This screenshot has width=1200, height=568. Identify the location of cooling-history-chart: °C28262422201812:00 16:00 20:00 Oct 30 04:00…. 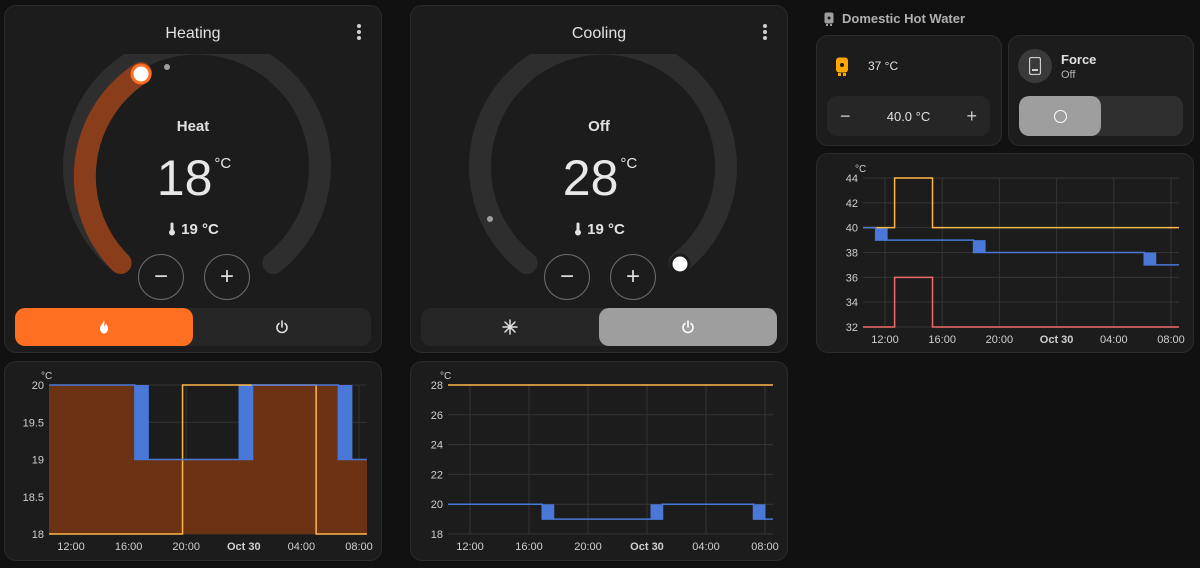
(605, 462).